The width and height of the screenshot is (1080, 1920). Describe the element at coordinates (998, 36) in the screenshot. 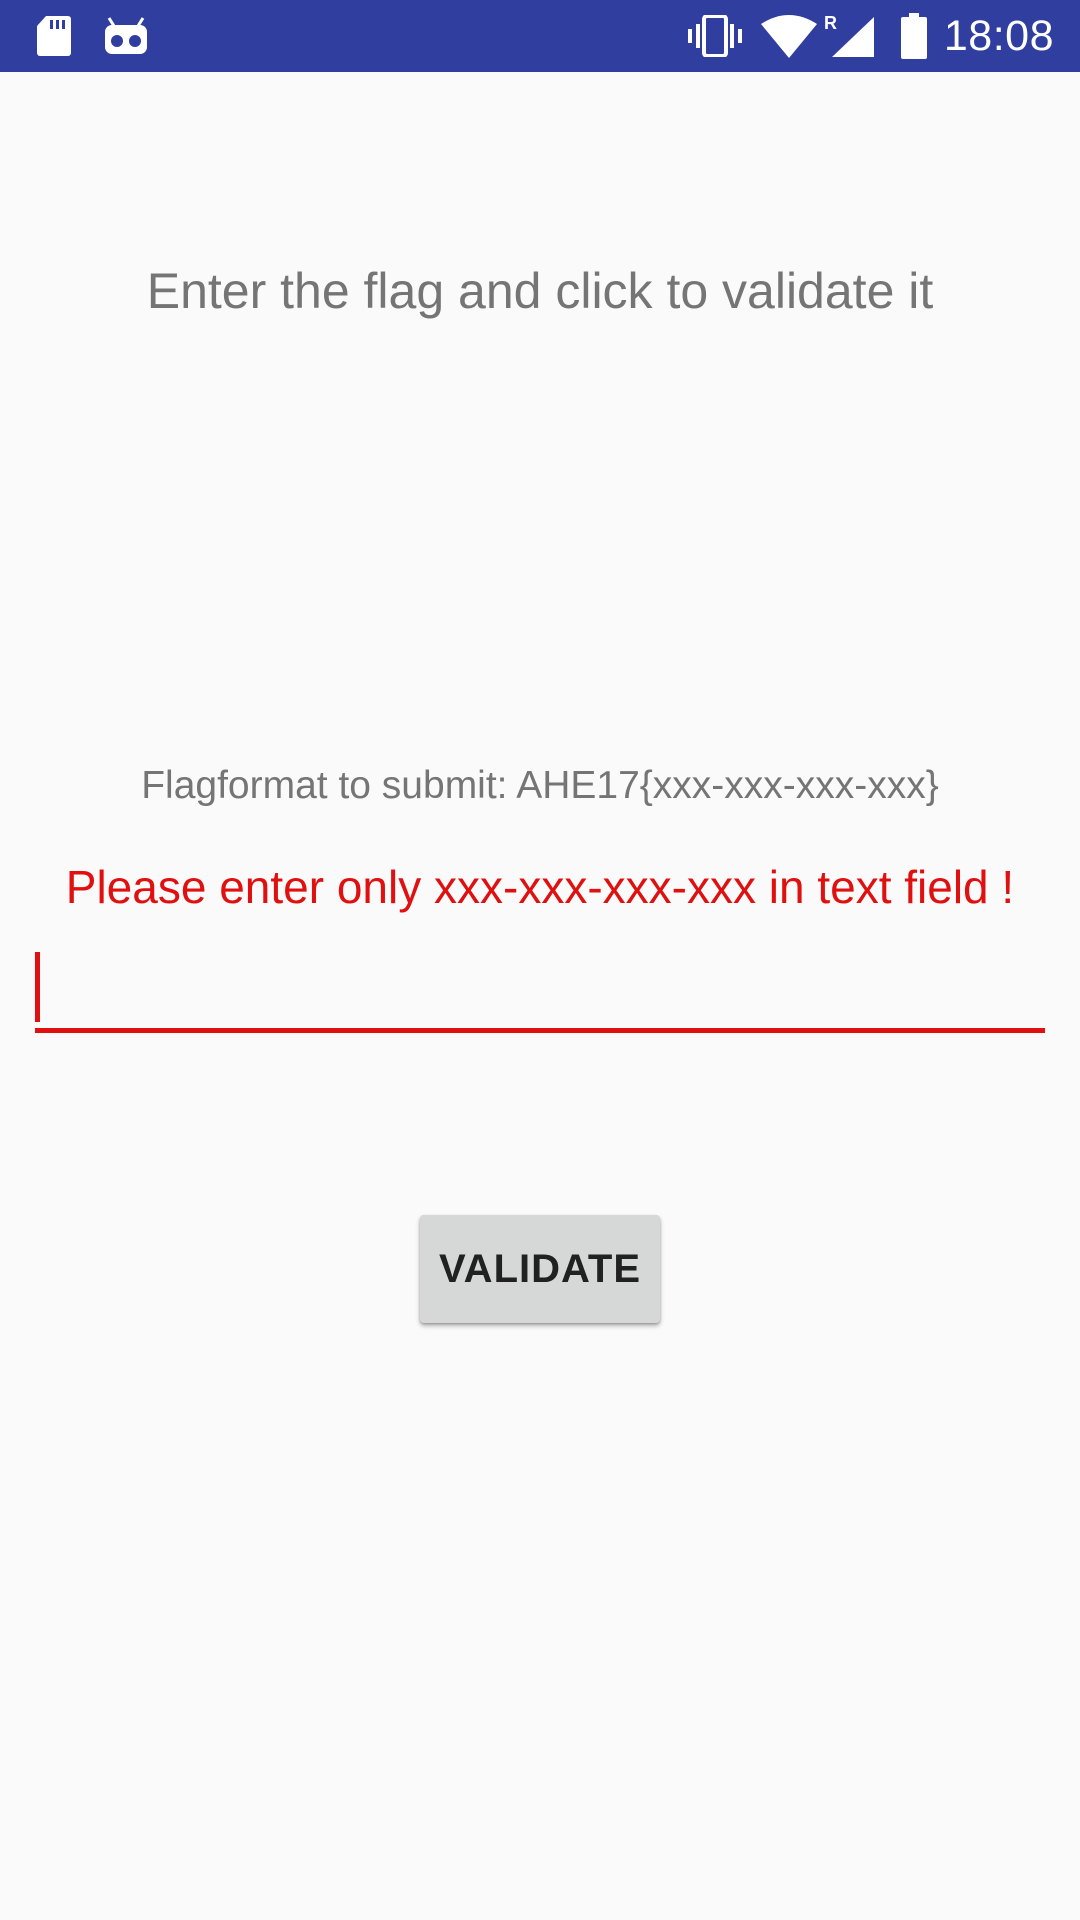

I see `status-time: 18:08` at that location.